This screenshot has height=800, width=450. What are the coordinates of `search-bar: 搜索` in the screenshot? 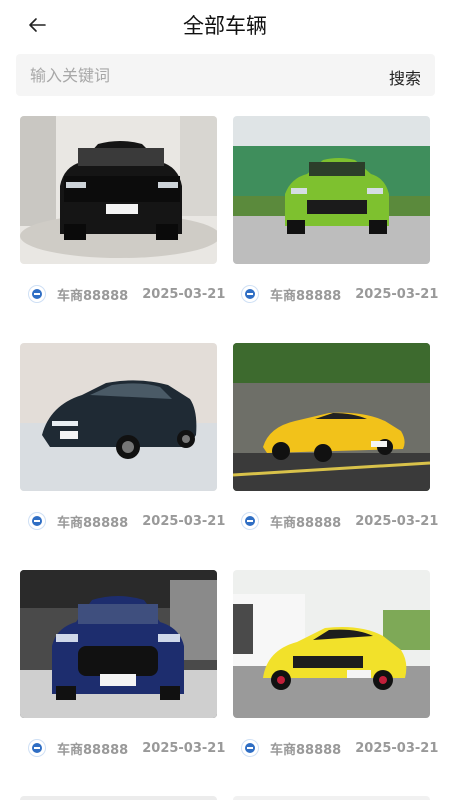 It's located at (225, 75).